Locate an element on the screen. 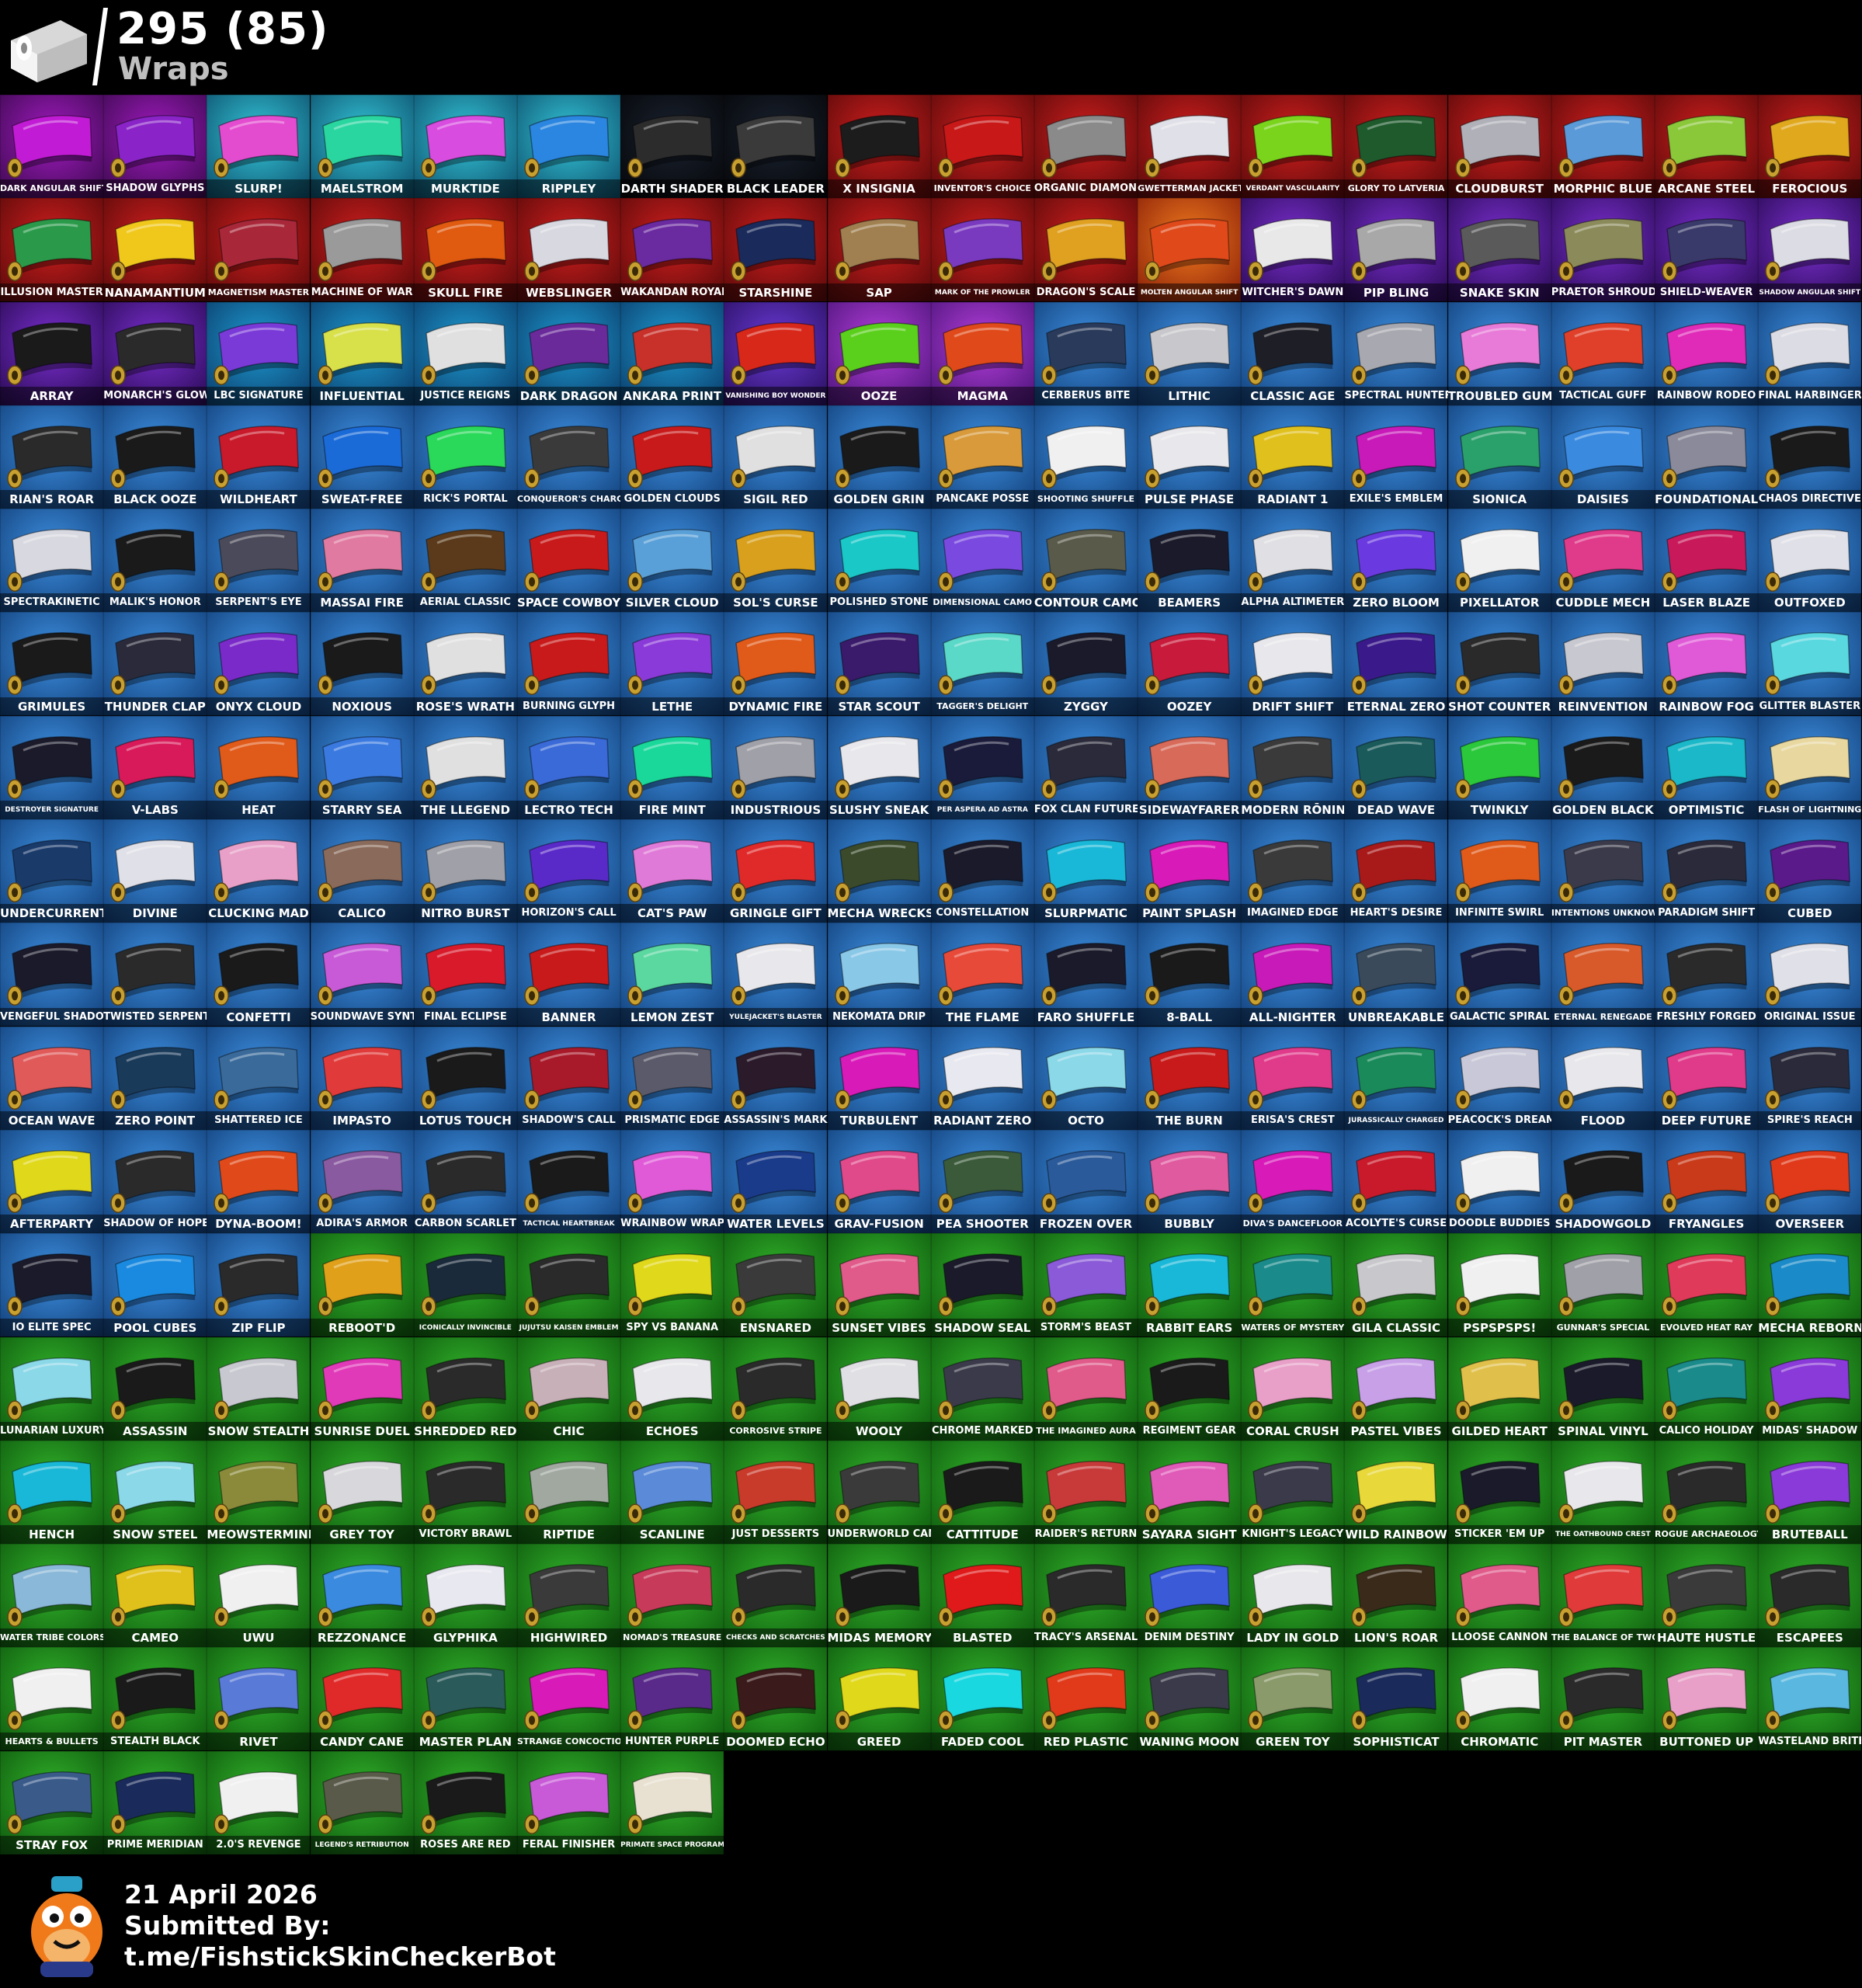 The width and height of the screenshot is (1862, 1988). wrap-tile: FARO SHUFFLE is located at coordinates (1085, 975).